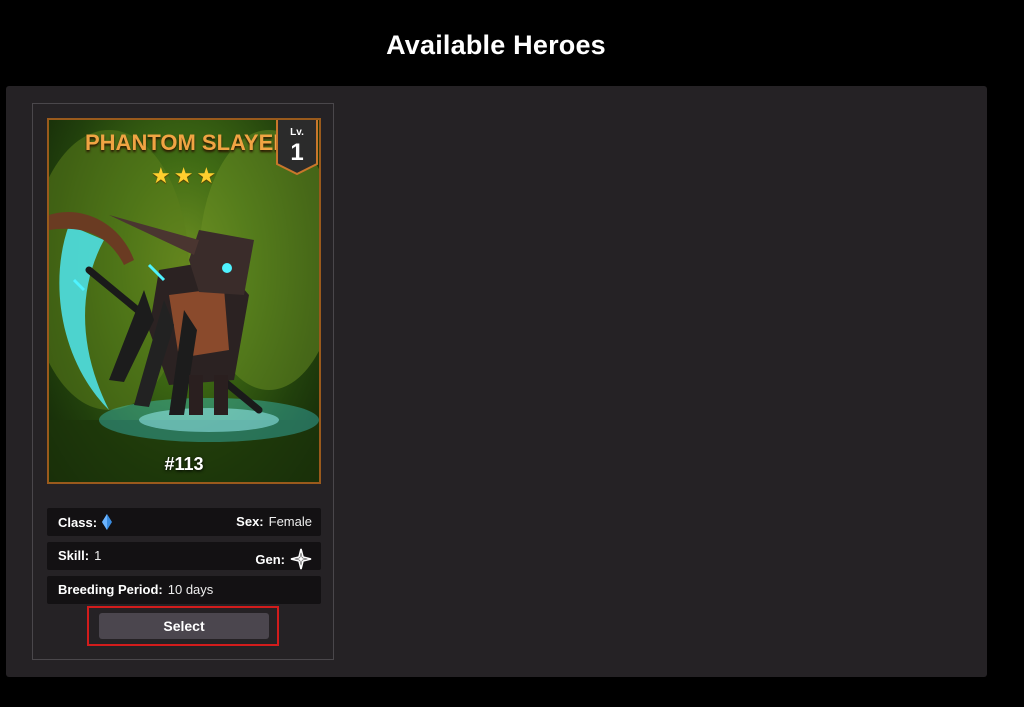 The height and width of the screenshot is (707, 1024). Describe the element at coordinates (78, 522) in the screenshot. I see `class-label: Class:` at that location.